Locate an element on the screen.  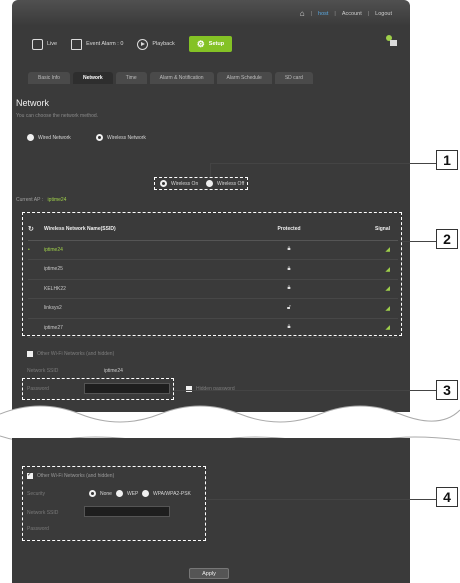
gear-icon: ⚙ is located at coordinates (200, 43).